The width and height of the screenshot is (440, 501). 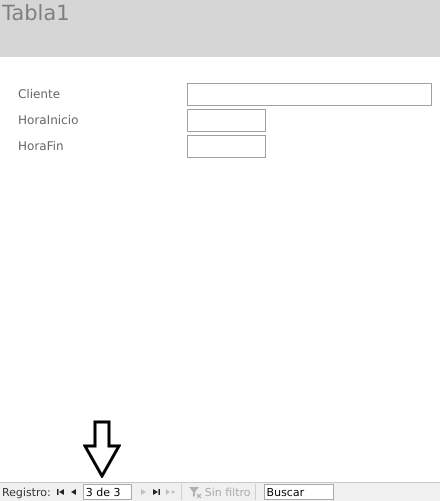 What do you see at coordinates (36, 13) in the screenshot?
I see `form-title: Tabla1` at bounding box center [36, 13].